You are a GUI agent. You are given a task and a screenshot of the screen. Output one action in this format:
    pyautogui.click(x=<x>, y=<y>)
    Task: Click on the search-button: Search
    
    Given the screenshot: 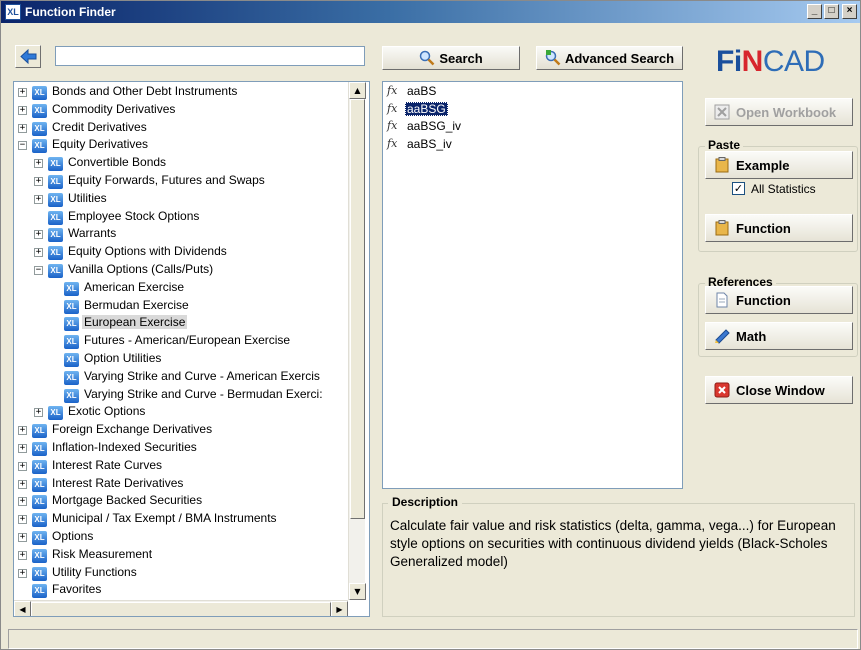 What is the action you would take?
    pyautogui.click(x=451, y=58)
    